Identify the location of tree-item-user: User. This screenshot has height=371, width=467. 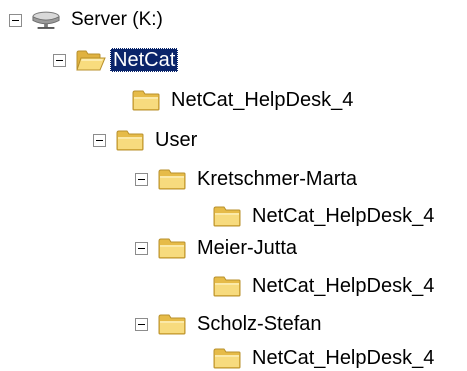
(146, 140).